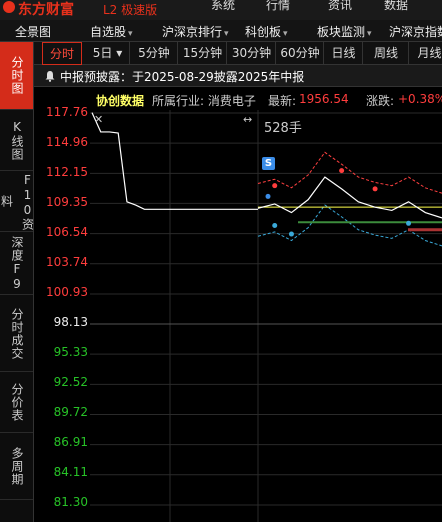 The image size is (442, 522). What do you see at coordinates (9, 7) in the screenshot?
I see `app-logo` at bounding box center [9, 7].